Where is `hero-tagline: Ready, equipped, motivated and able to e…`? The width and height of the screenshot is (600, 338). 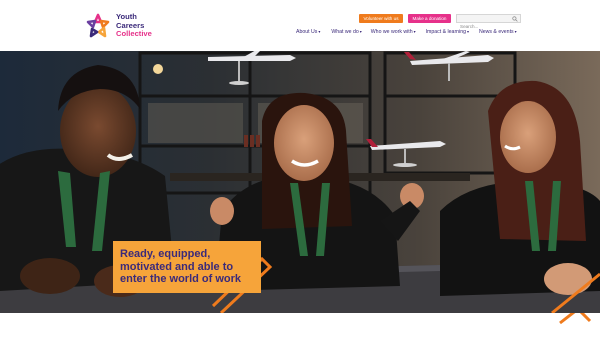
hero-tagline: Ready, equipped, motivated and able to e… is located at coordinates (181, 267).